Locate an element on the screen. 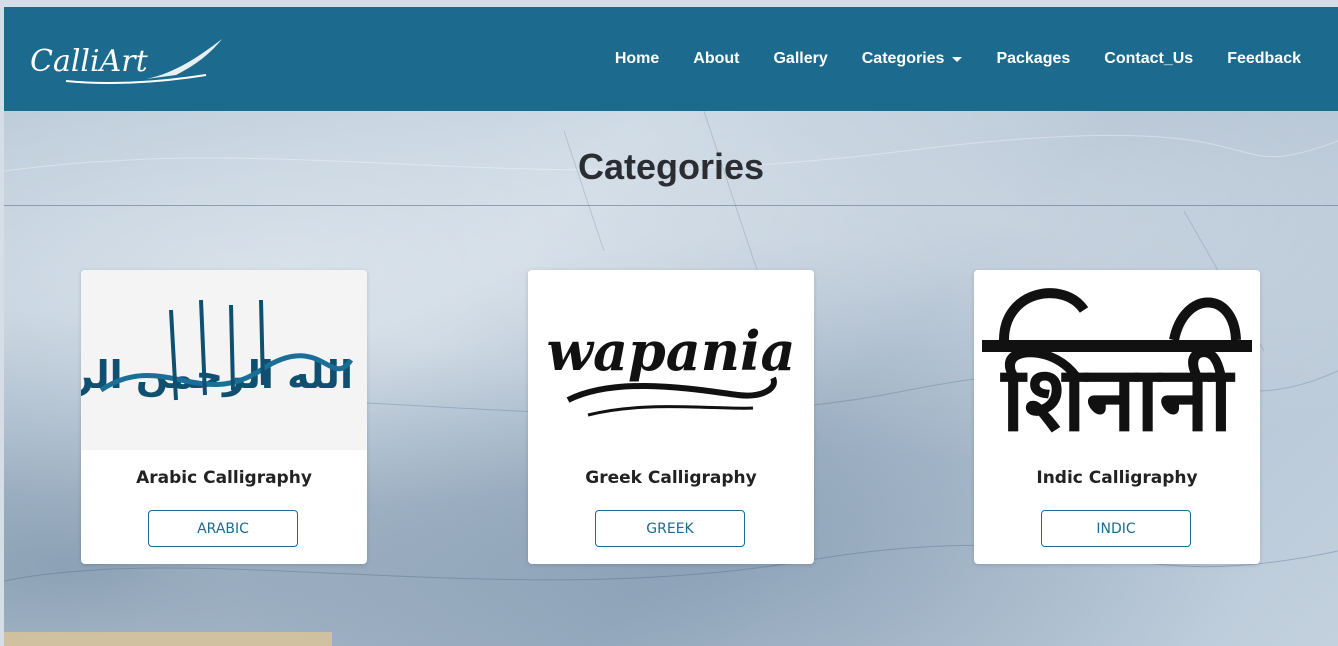 Image resolution: width=1338 pixels, height=646 pixels. category-card-greek: wapania Greek Calligraphy GREEK is located at coordinates (671, 417).